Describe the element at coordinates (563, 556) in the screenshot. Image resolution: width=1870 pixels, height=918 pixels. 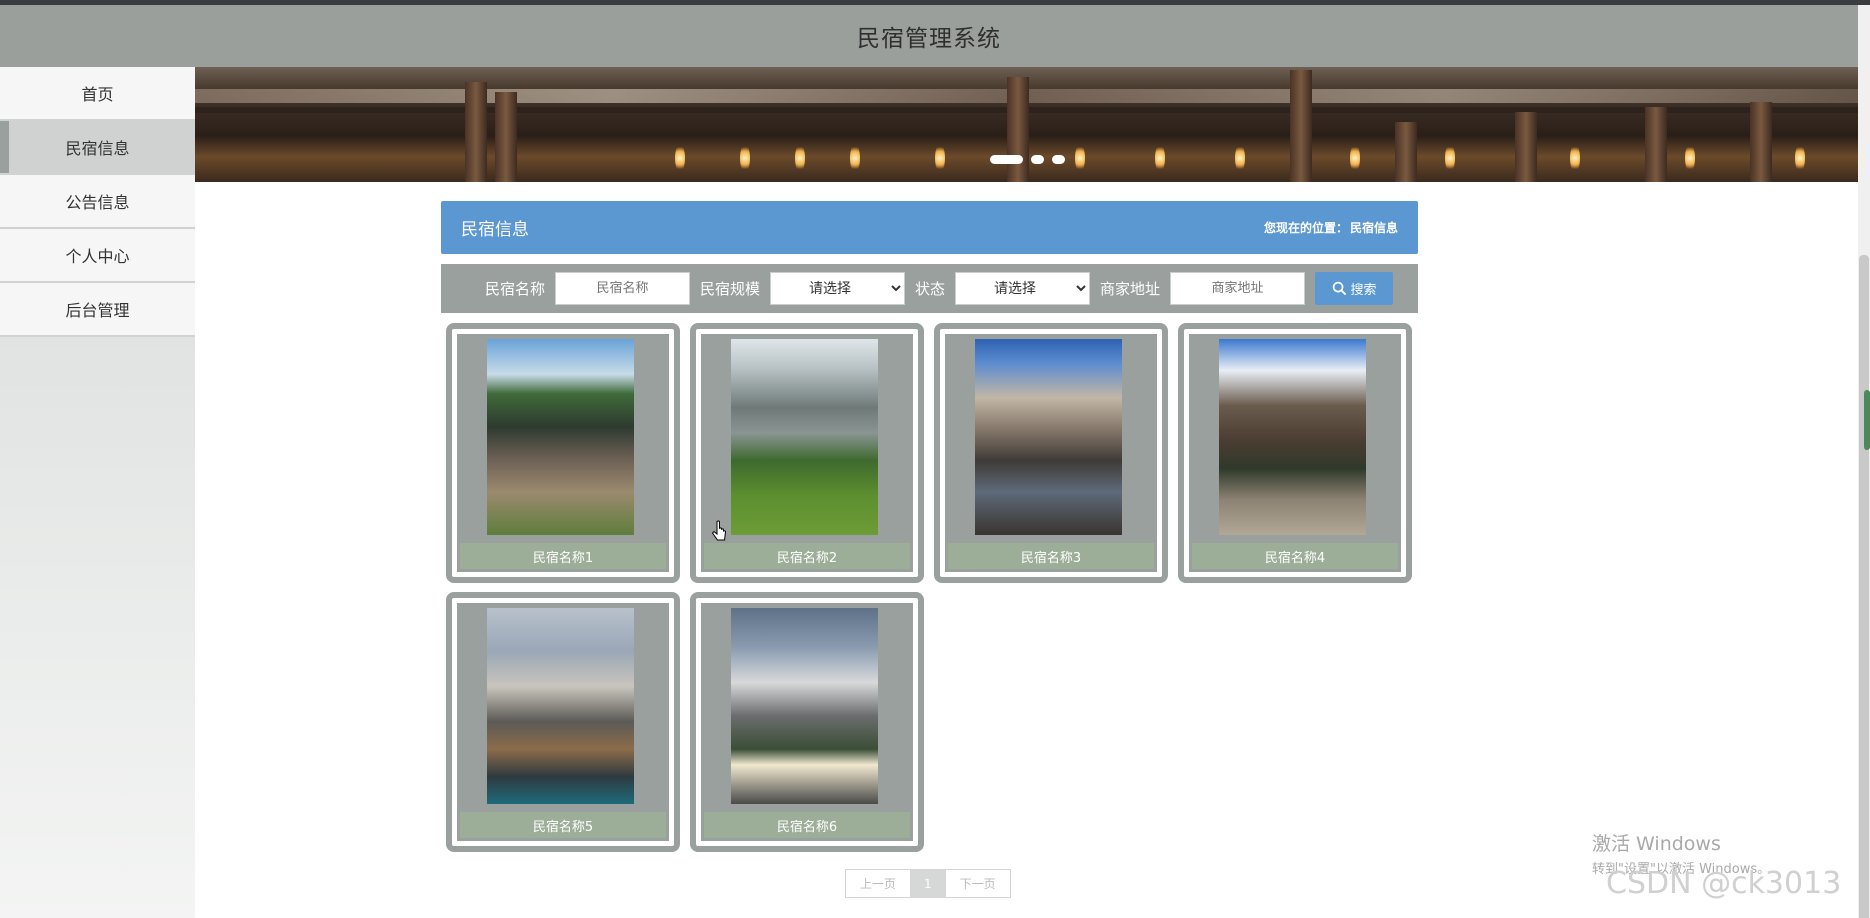
I see `homestay-name: 民宿名称1` at that location.